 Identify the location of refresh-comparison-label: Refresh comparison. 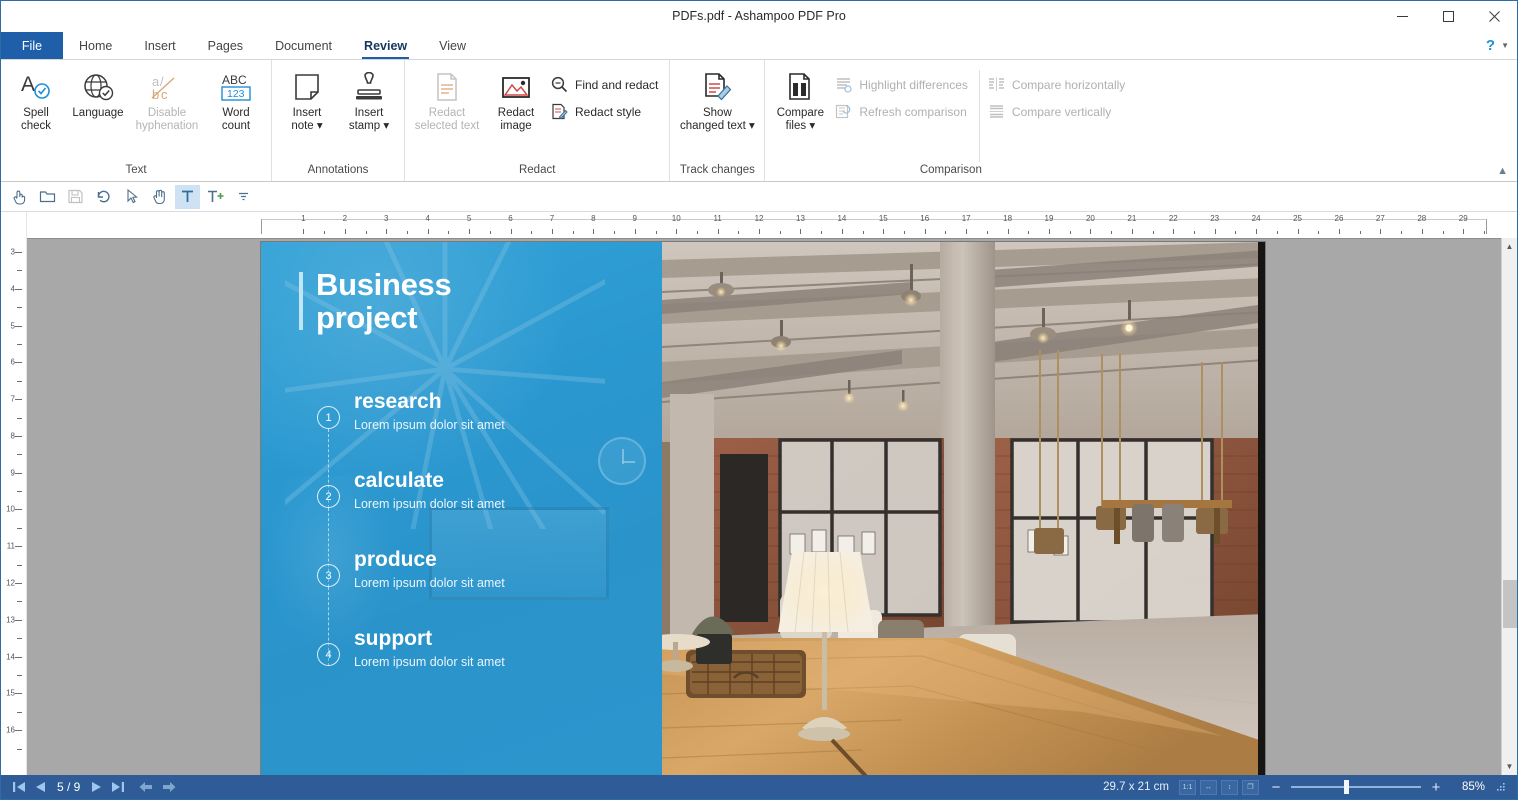
(913, 111).